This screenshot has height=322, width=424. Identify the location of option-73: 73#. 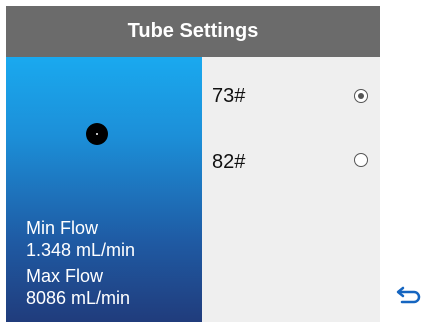
(291, 97).